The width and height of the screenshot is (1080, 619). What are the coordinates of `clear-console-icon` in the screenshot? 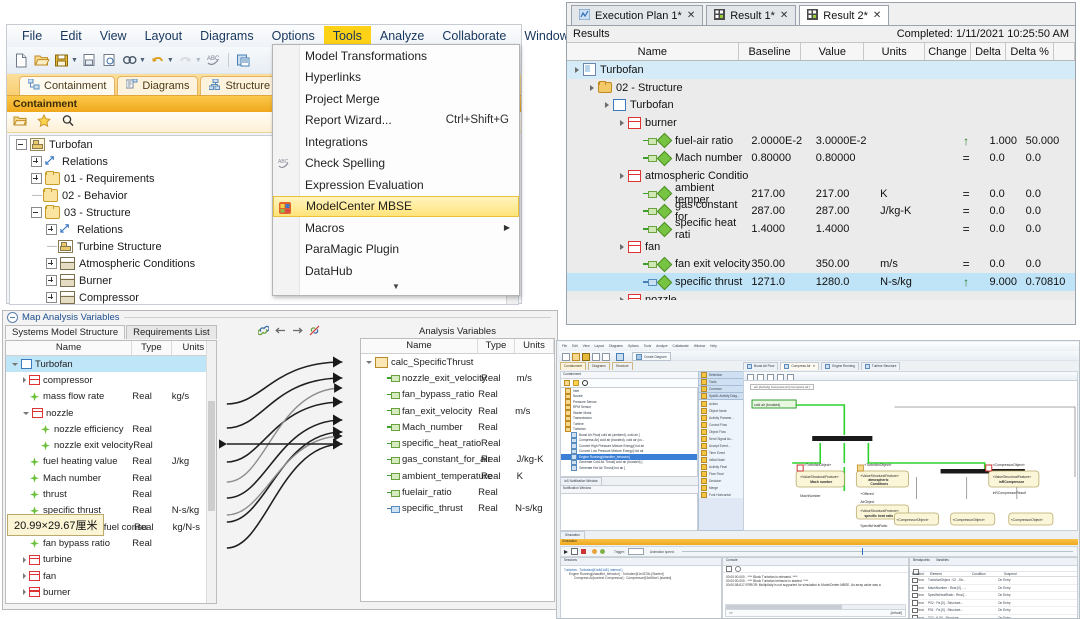 It's located at (729, 569).